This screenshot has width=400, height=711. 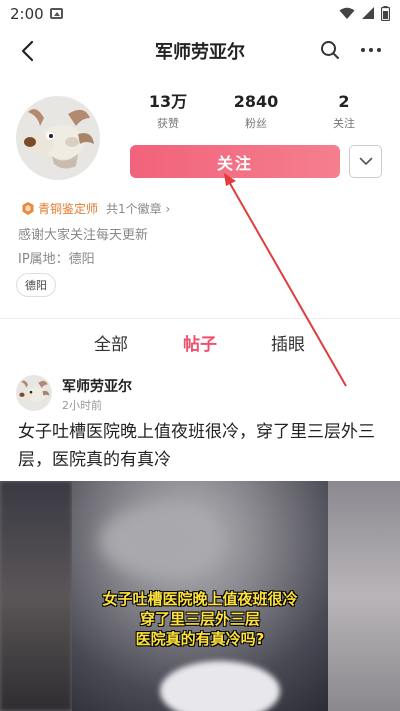 What do you see at coordinates (368, 13) in the screenshot?
I see `signal-icon` at bounding box center [368, 13].